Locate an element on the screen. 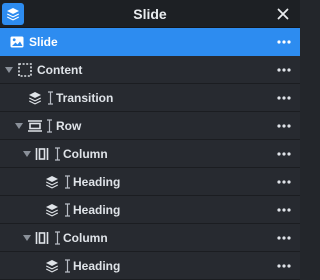 This screenshot has height=280, width=320. tree-item-label: Transition is located at coordinates (85, 98).